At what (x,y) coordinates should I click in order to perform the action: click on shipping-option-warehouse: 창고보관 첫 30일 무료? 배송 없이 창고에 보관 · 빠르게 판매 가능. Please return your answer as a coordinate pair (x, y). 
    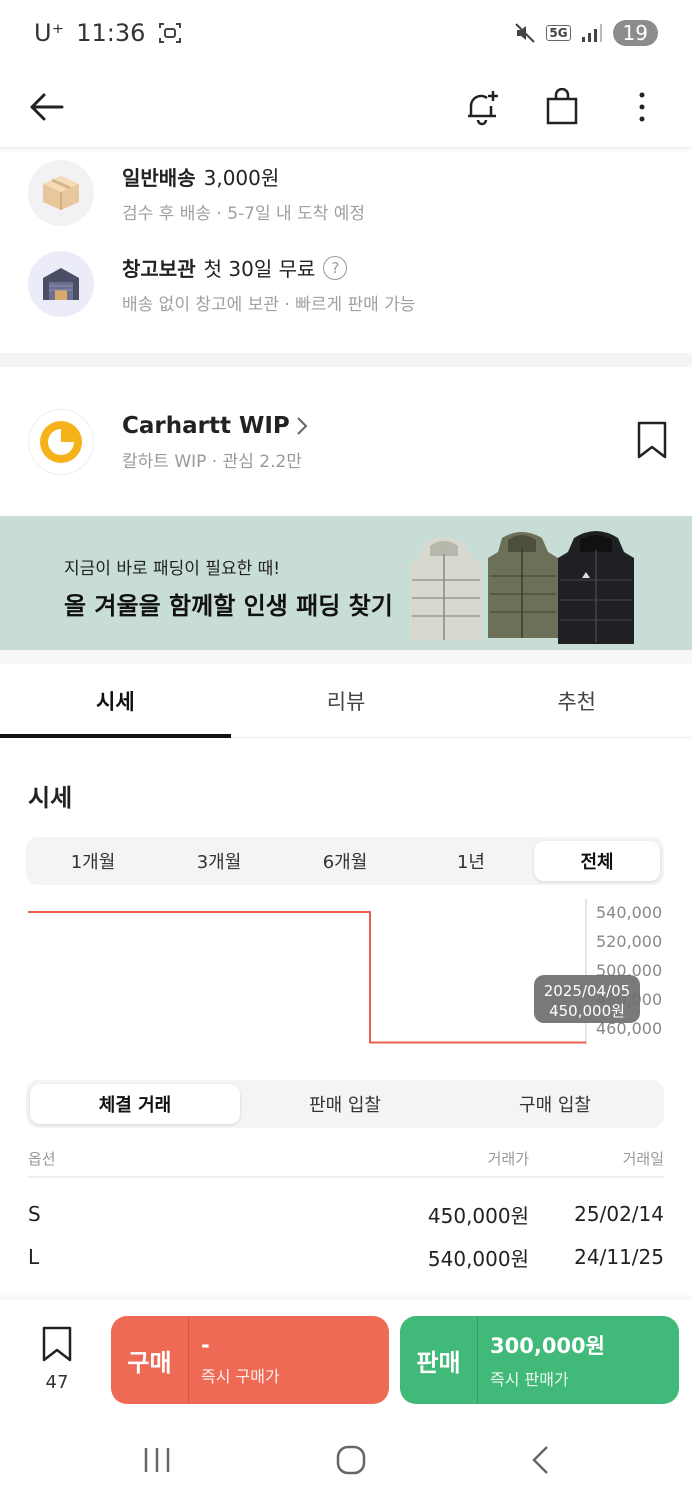
    Looking at the image, I should click on (348, 284).